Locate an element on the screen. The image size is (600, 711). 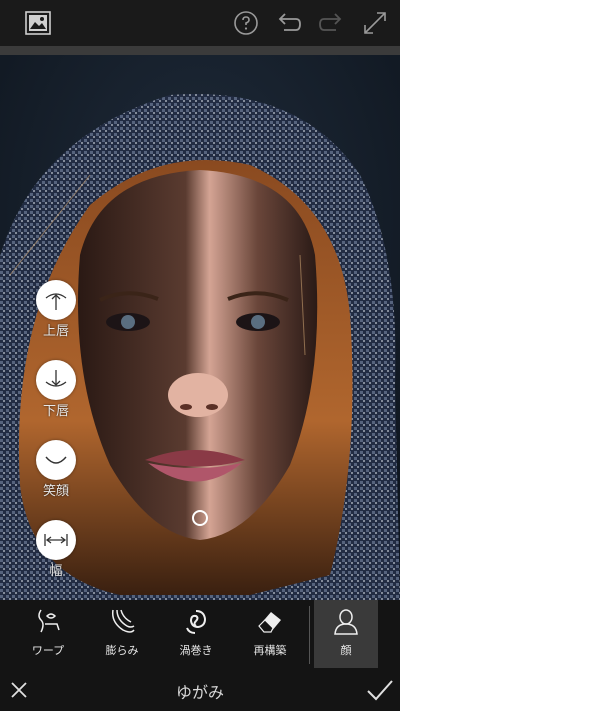
face-tool-smile: 笑顔 is located at coordinates (56, 469).